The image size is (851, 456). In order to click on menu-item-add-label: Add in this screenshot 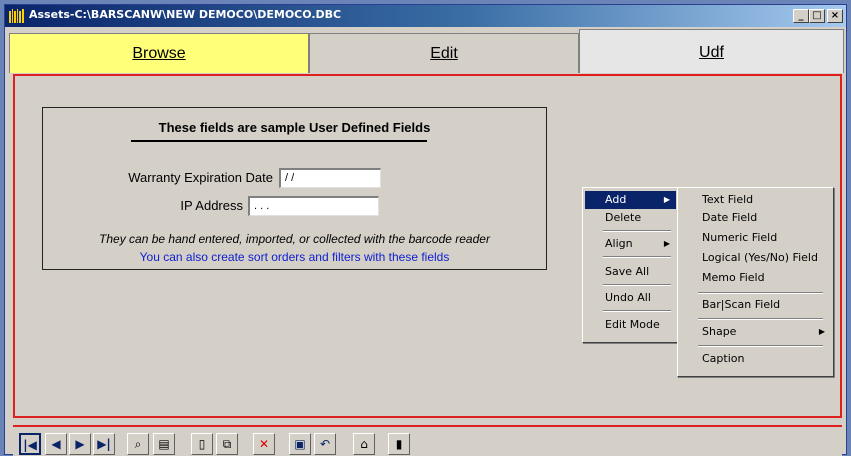, I will do `click(616, 199)`.